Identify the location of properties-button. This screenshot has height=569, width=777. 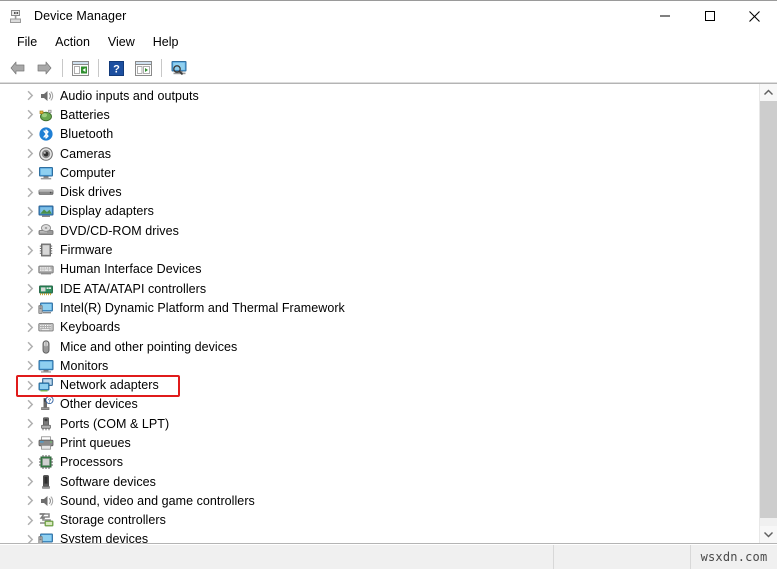
(143, 68).